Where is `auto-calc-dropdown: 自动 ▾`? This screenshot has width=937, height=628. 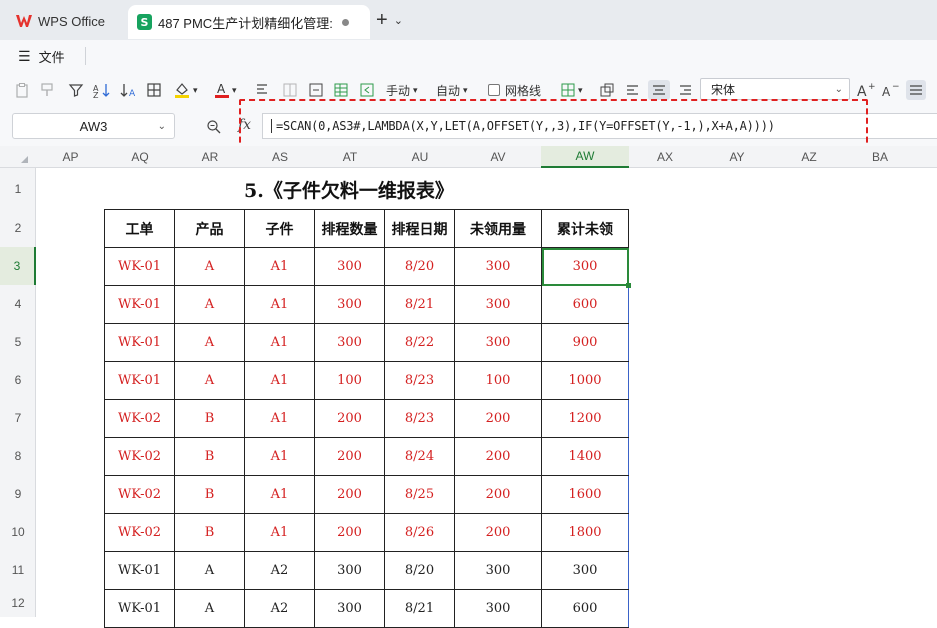
auto-calc-dropdown: 自动 ▾ is located at coordinates (452, 90).